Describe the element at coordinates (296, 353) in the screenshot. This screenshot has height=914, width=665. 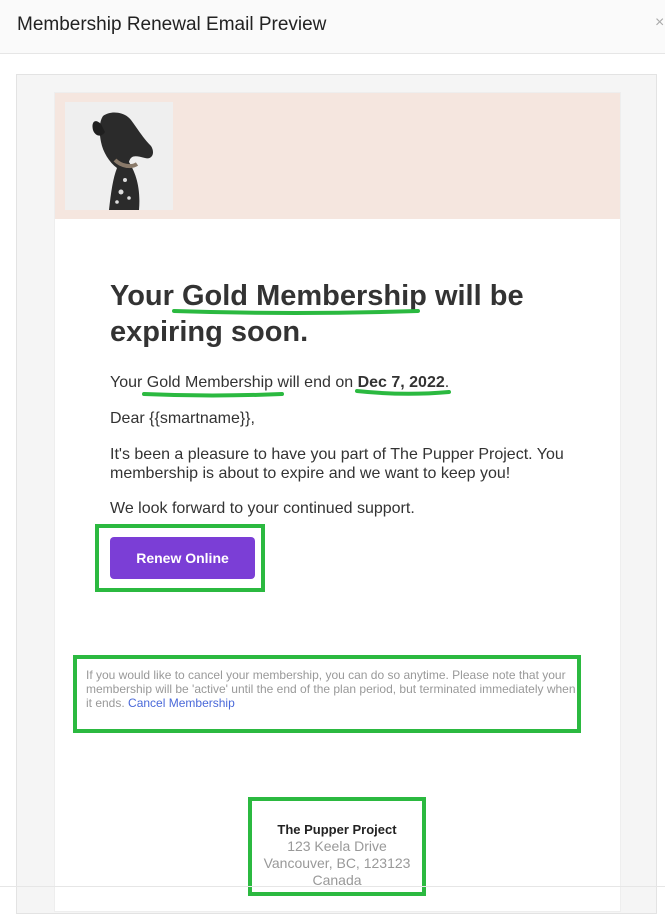
I see `annotation-underlines` at that location.